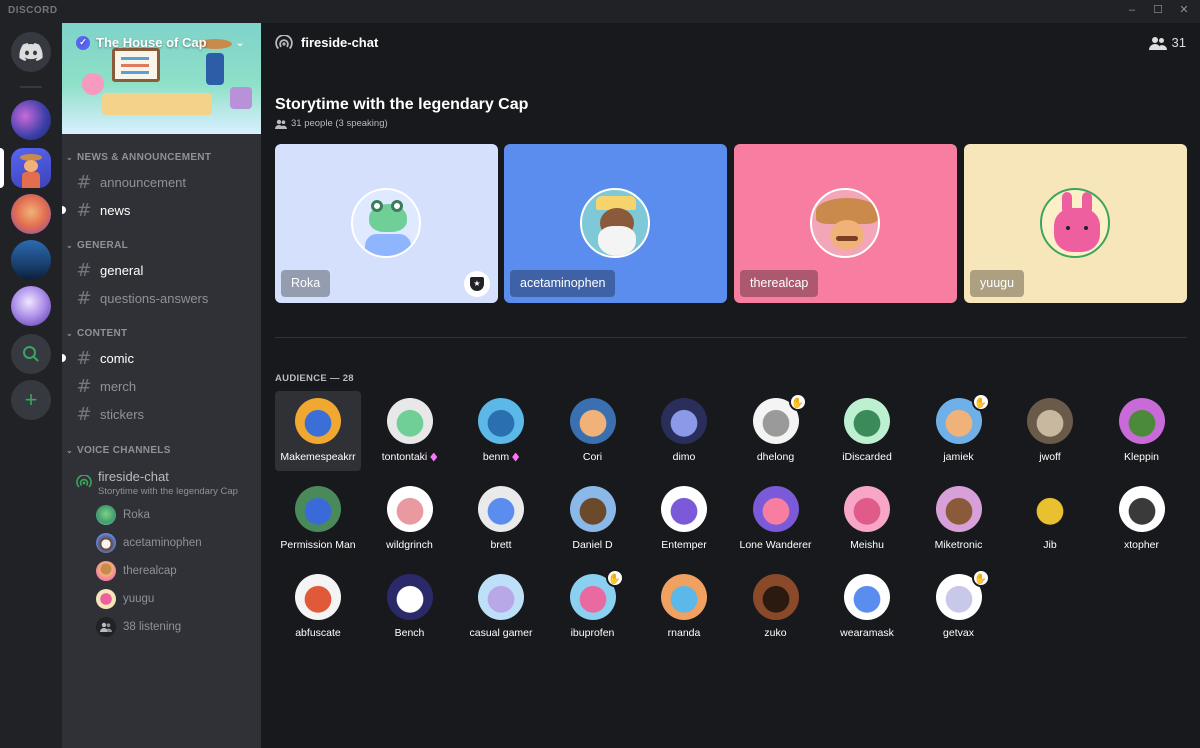  What do you see at coordinates (318, 519) in the screenshot?
I see `audience-member: Permission Man` at bounding box center [318, 519].